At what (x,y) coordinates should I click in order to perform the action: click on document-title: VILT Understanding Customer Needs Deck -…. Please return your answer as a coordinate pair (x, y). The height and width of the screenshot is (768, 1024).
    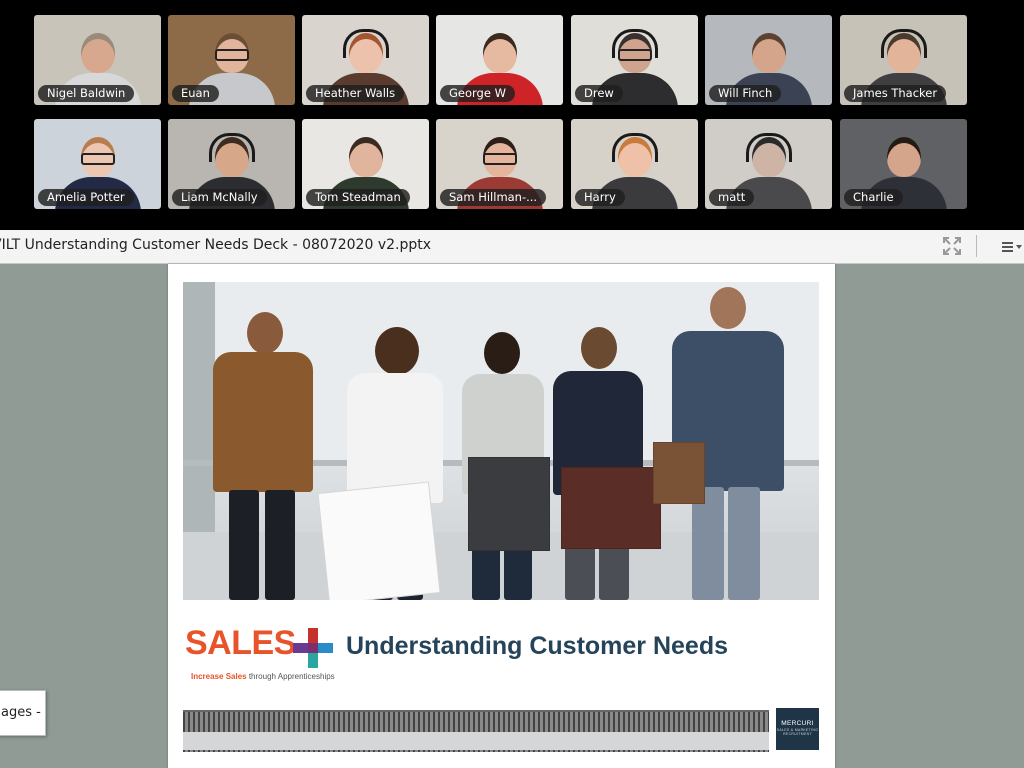
    Looking at the image, I should click on (216, 245).